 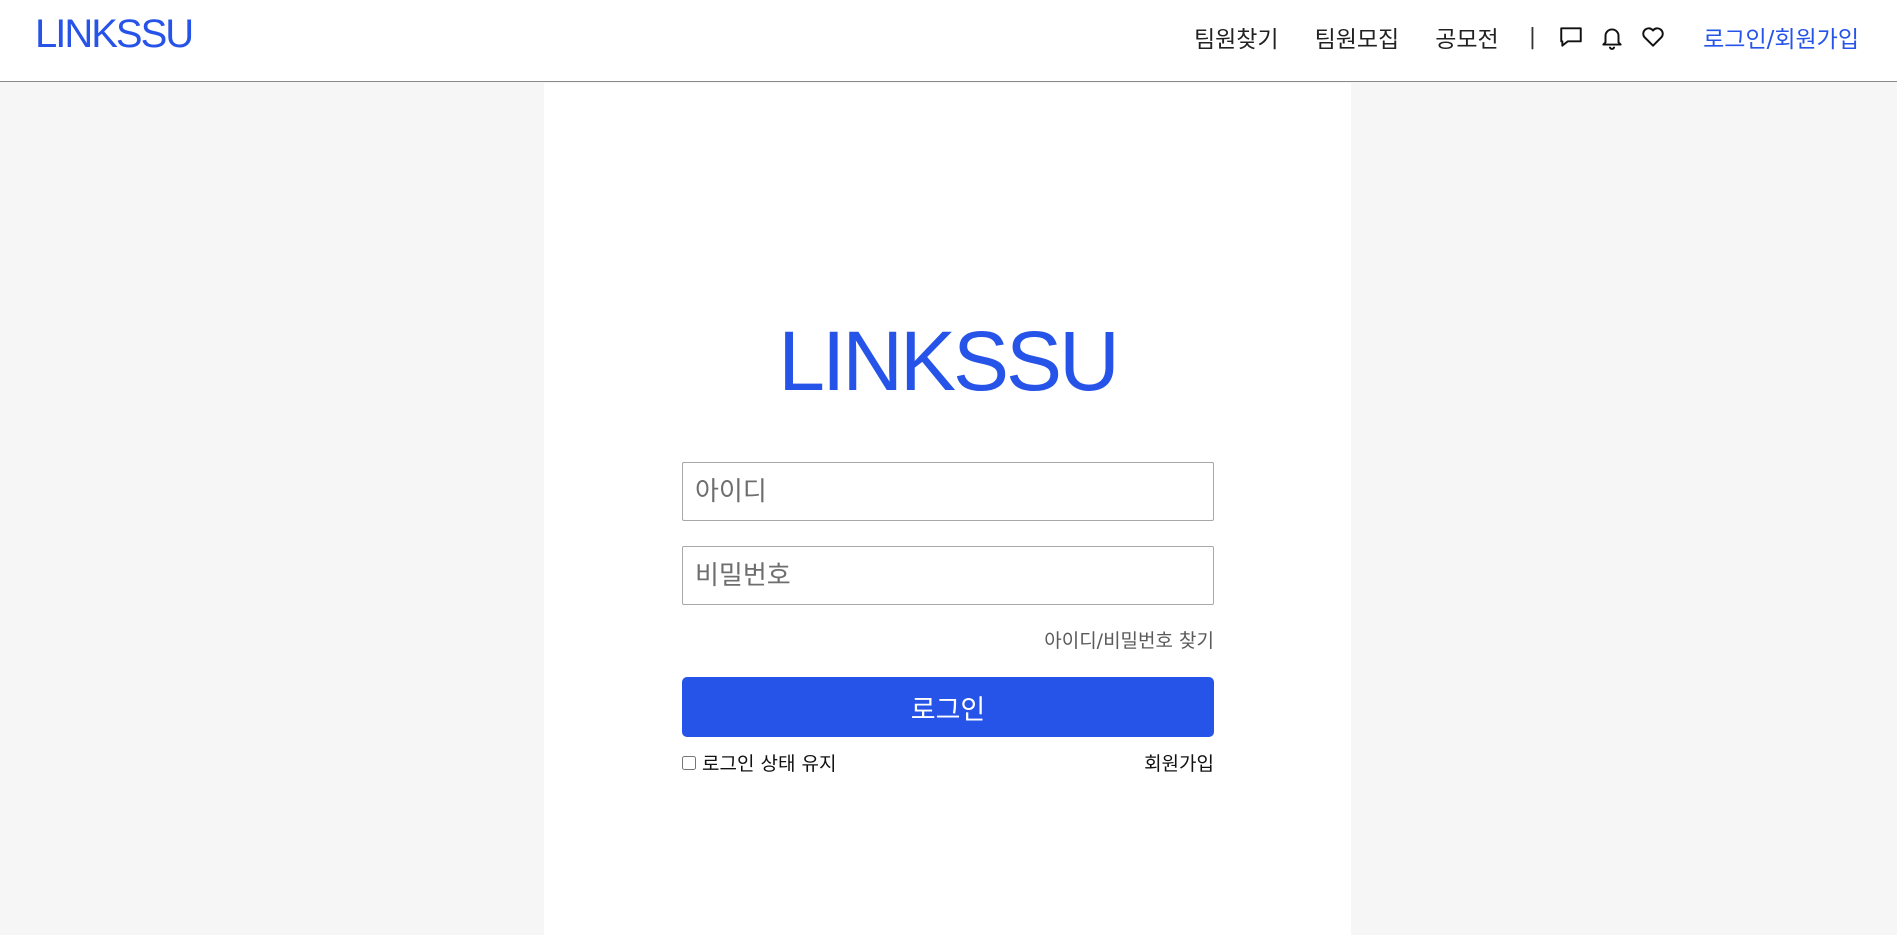 I want to click on top-header: LINKSSU 팀원찾기 팀원모집 공모전 | 로그인/회원가입, so click(x=948, y=41).